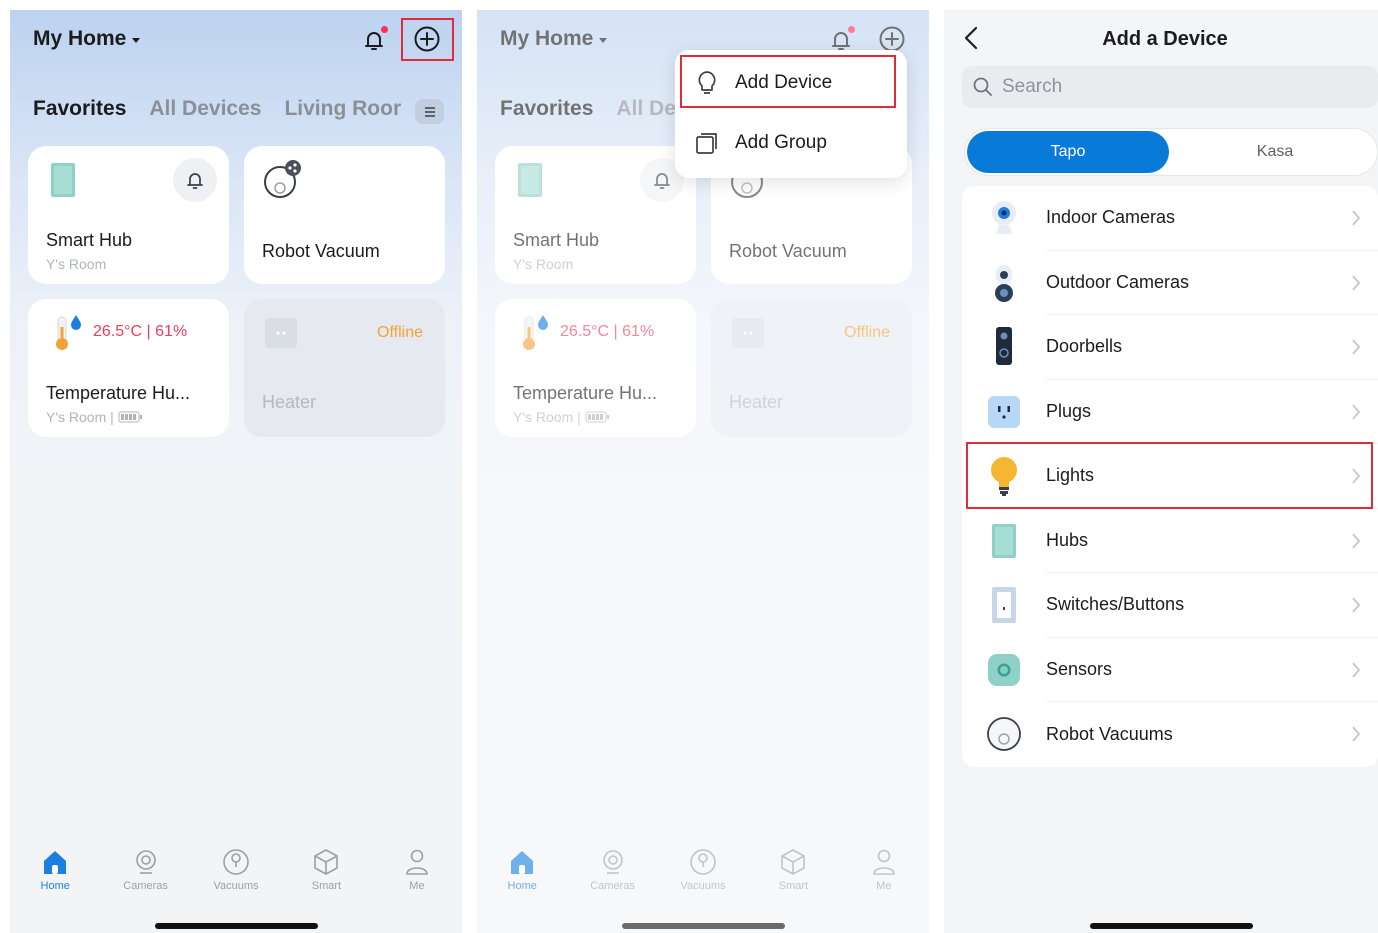  I want to click on device-room-battery: Y's Room |, so click(94, 417).